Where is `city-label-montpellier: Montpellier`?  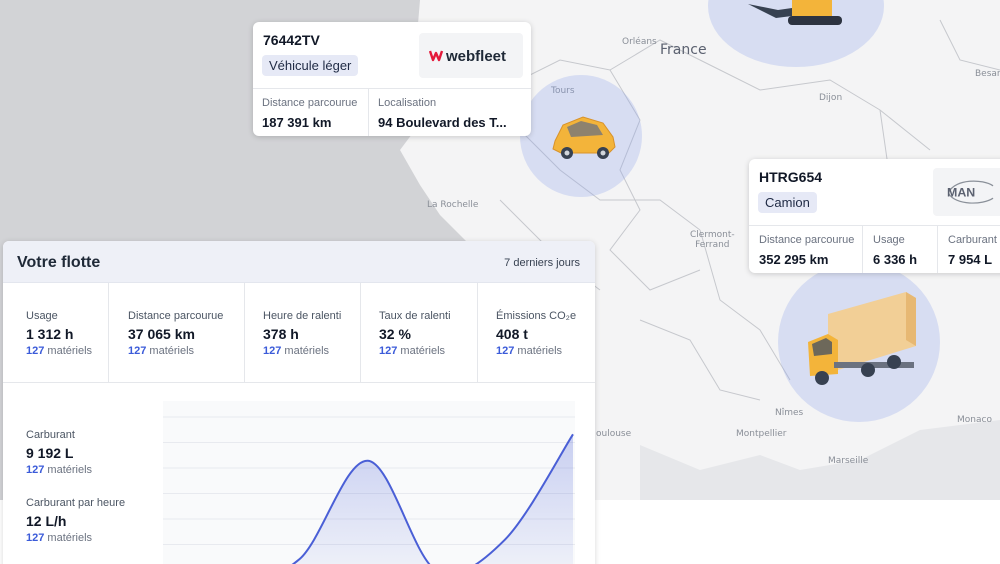 city-label-montpellier: Montpellier is located at coordinates (761, 434).